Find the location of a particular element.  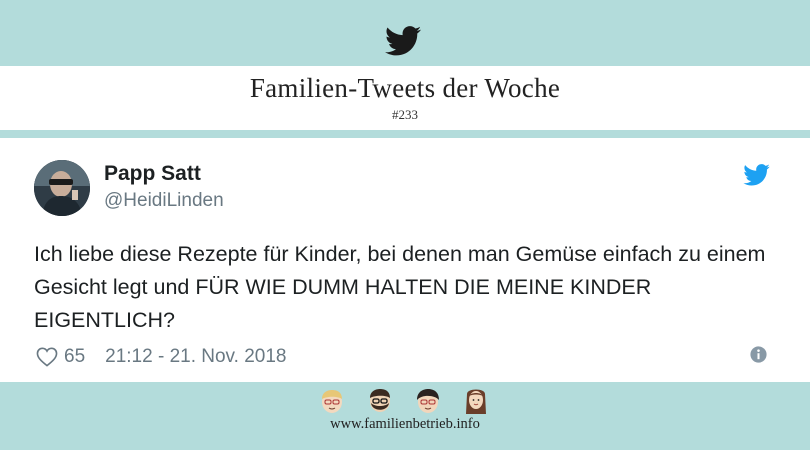

avatar is located at coordinates (62, 188).